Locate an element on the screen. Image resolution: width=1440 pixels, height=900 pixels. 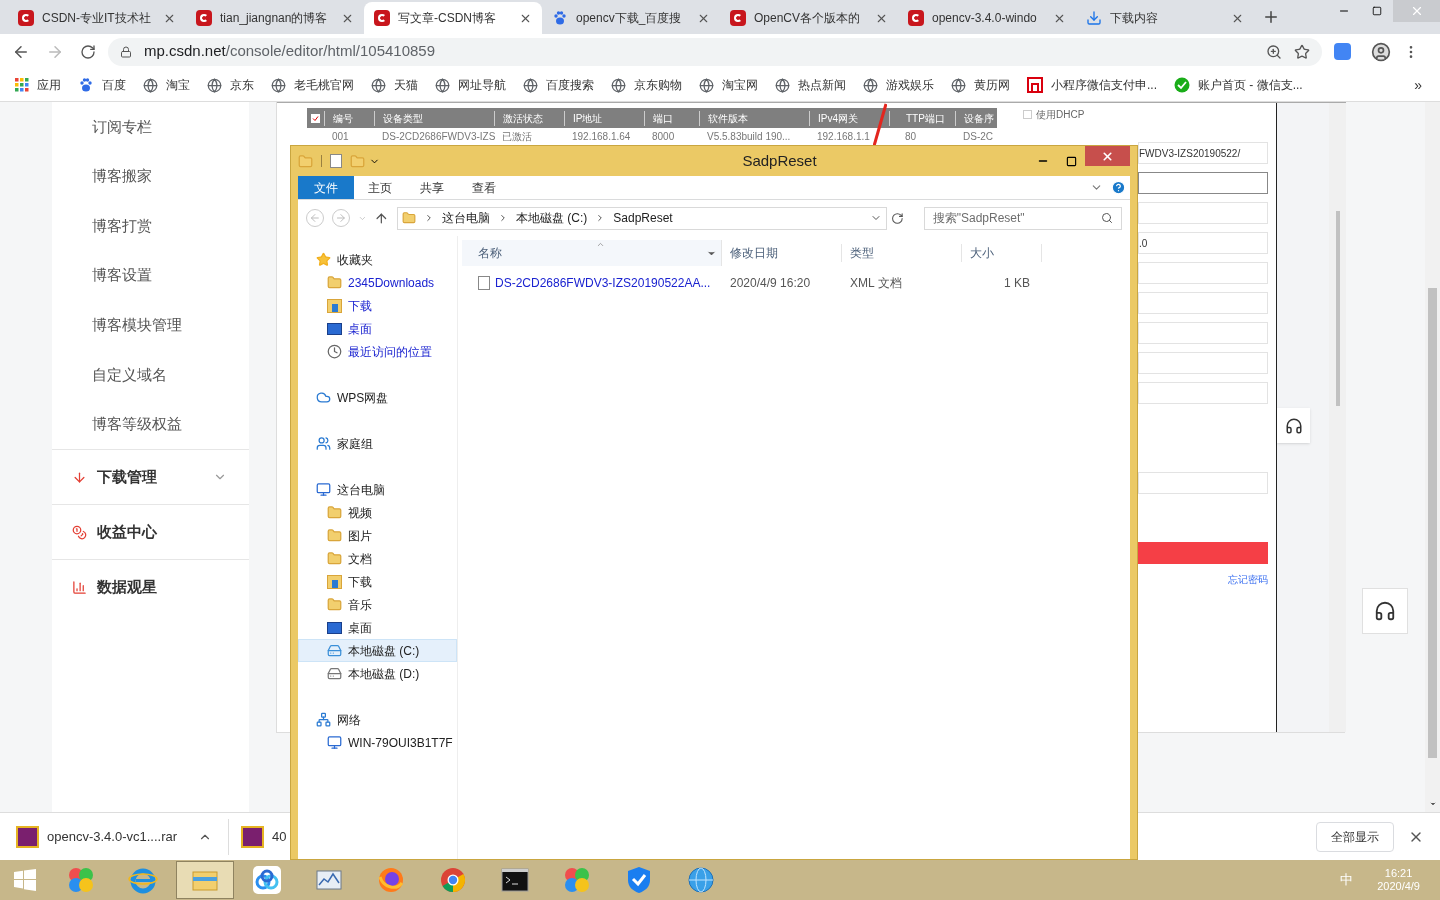
help-icon is located at coordinates (1118, 187).